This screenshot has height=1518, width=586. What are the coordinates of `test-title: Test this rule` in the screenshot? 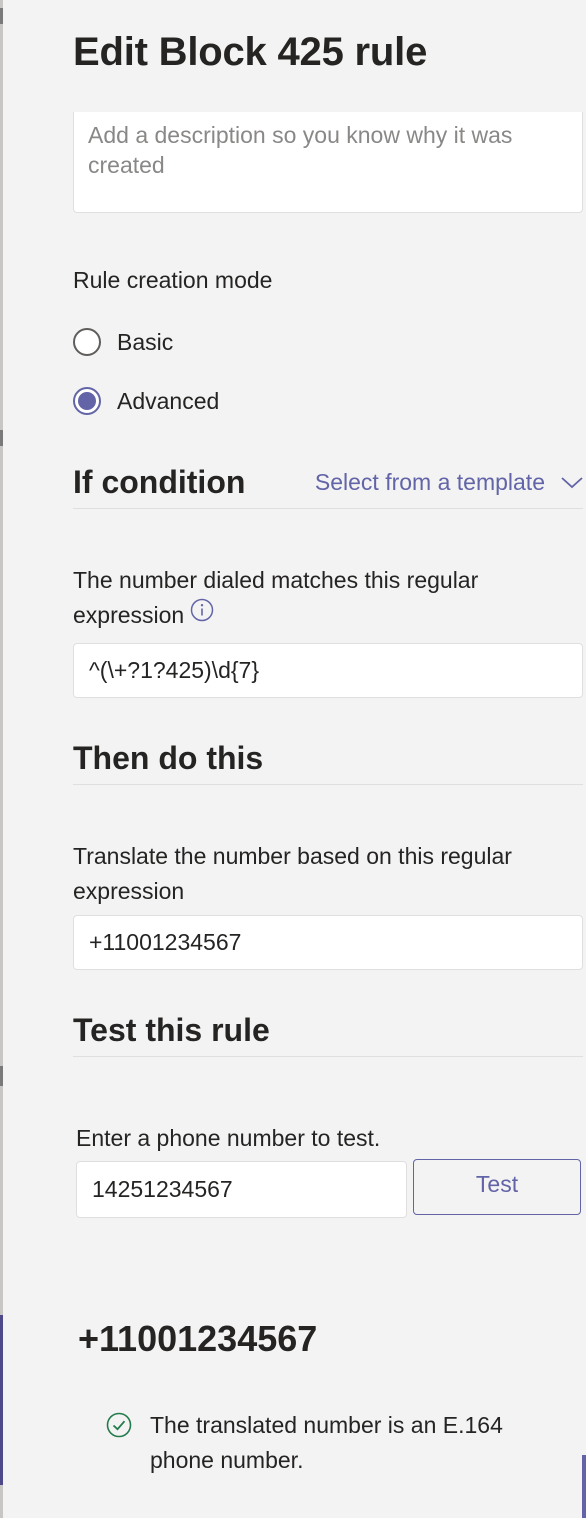 It's located at (171, 1030).